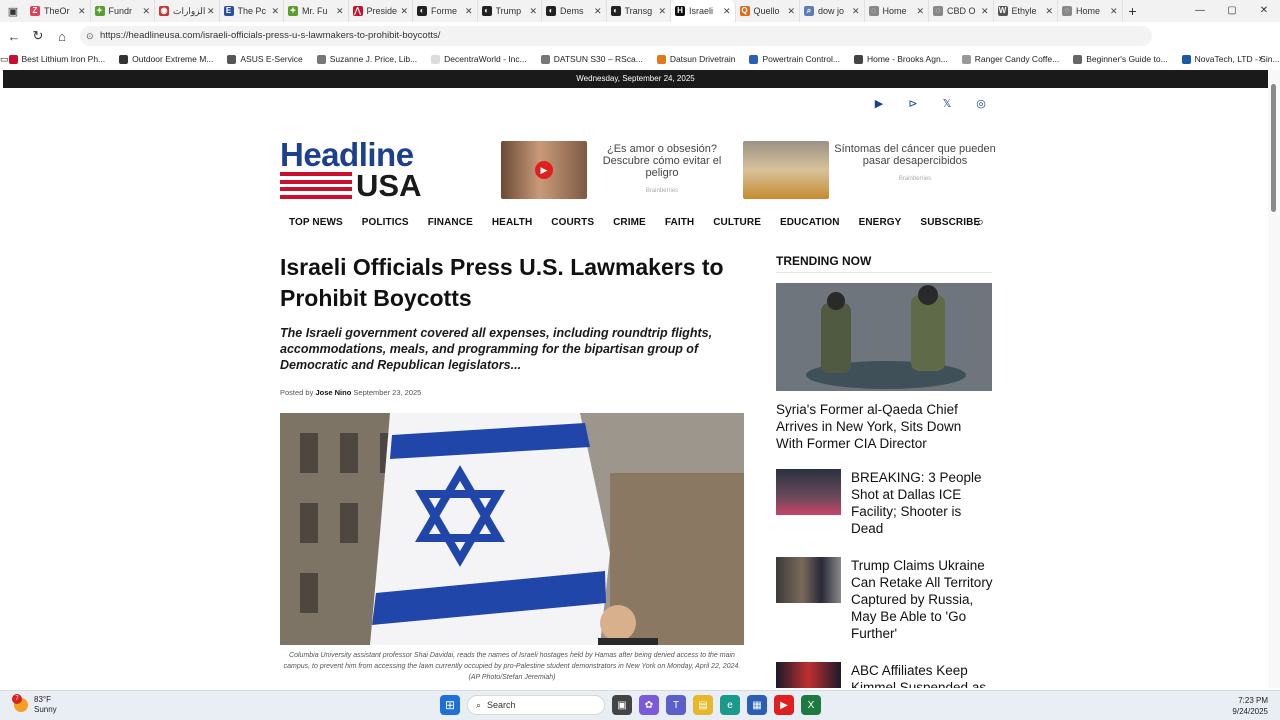  Describe the element at coordinates (639, 11) in the screenshot. I see `browser-tab: ◐ Transg ✕` at that location.